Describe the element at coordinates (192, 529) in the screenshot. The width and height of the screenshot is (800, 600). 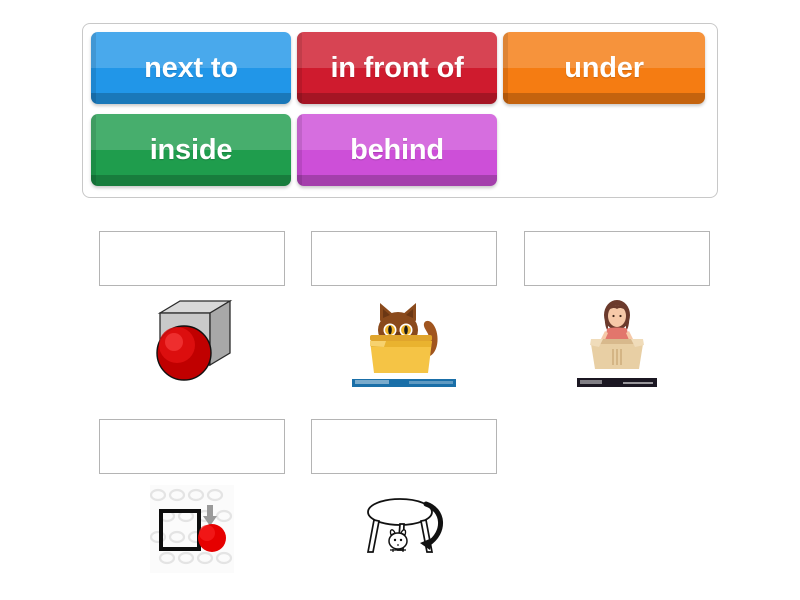
I see `ball-next-to-square-image` at that location.